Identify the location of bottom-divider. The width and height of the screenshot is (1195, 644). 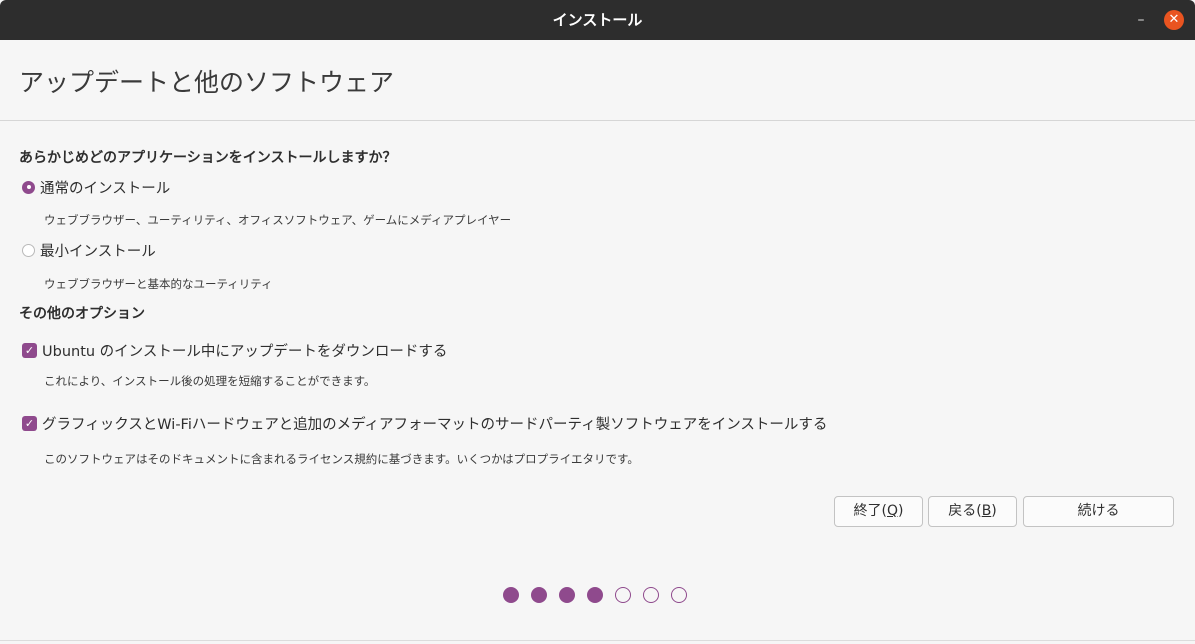
(597, 640).